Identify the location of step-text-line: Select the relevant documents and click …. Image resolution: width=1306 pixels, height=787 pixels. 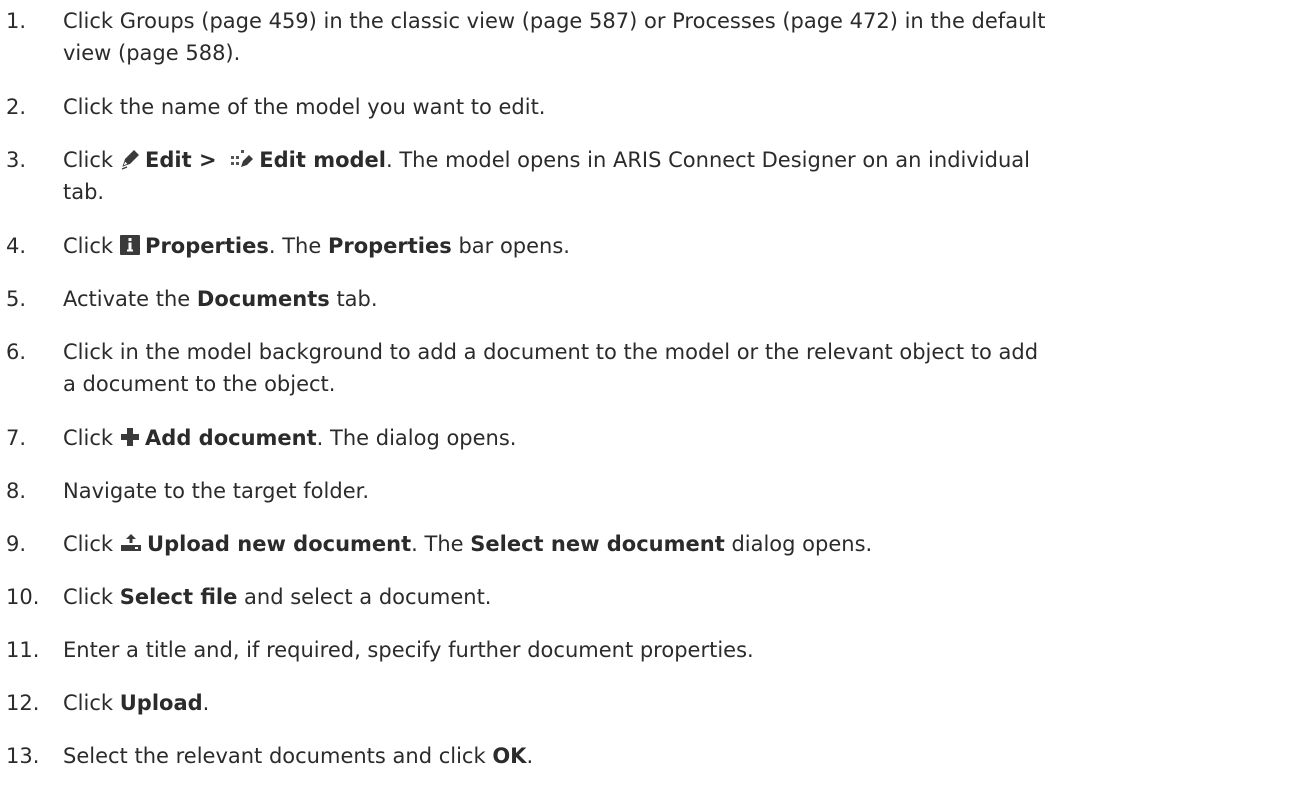
(683, 756).